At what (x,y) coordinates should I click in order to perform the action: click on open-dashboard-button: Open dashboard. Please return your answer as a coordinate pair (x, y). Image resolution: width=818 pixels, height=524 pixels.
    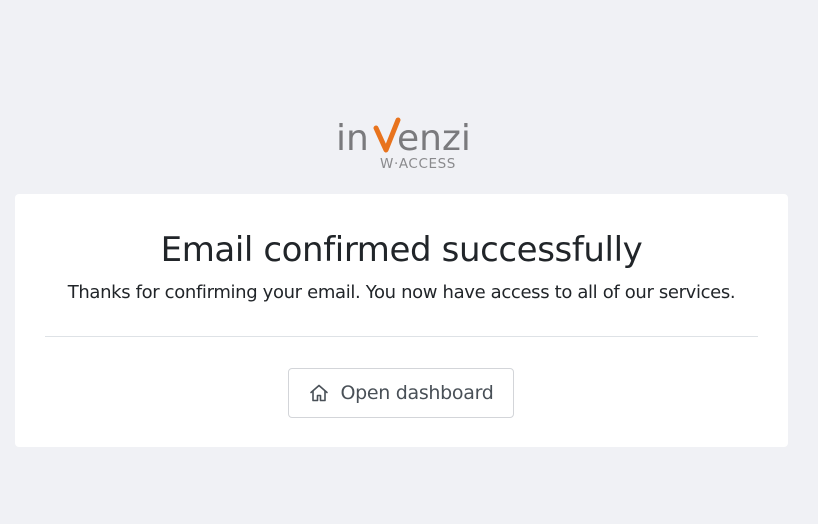
    Looking at the image, I should click on (401, 393).